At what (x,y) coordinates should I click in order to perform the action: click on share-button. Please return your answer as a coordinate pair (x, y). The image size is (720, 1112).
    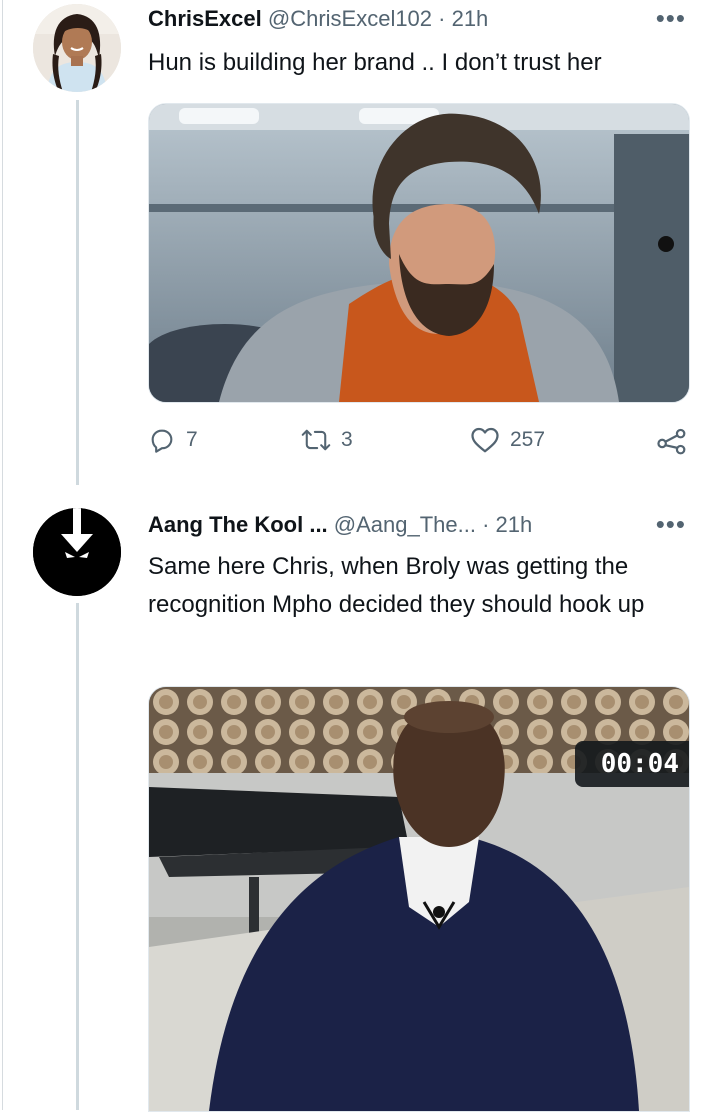
    Looking at the image, I should click on (672, 441).